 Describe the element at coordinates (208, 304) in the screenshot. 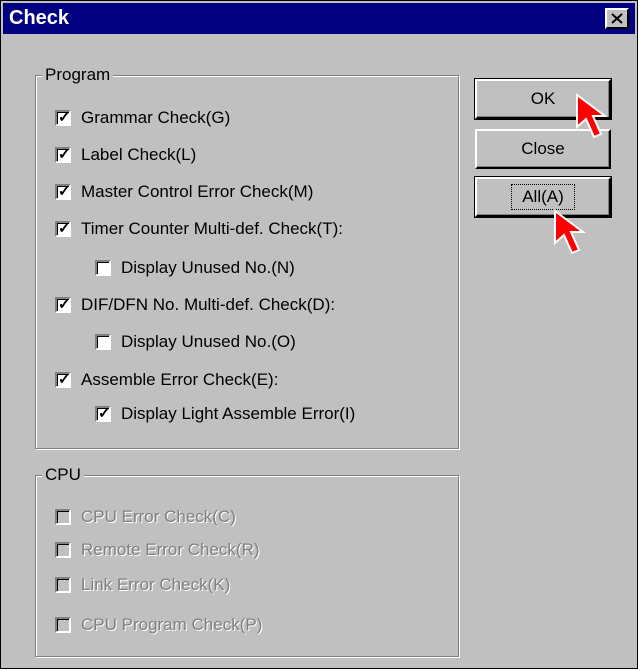

I see `checkbox-label: DIF/DFN No. Multi-def. Check(D):` at that location.